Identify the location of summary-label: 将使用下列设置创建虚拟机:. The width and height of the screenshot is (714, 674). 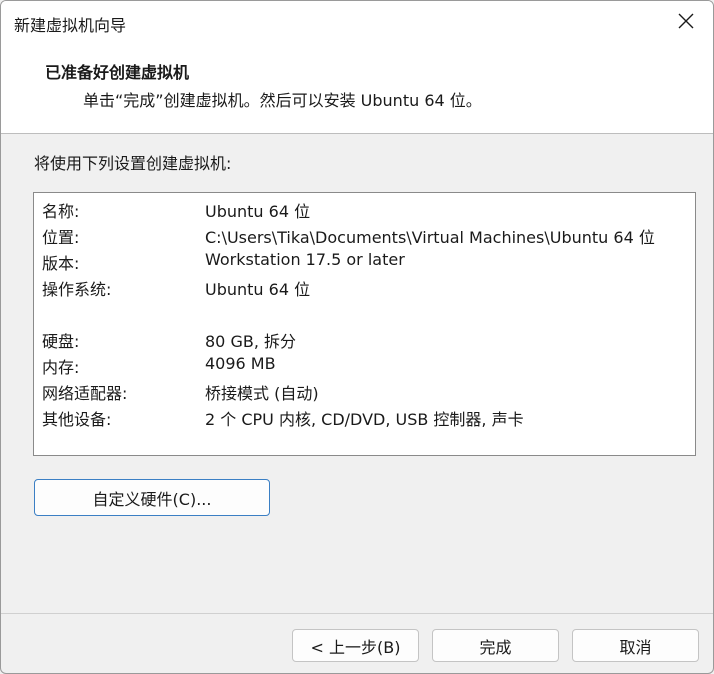
(133, 163).